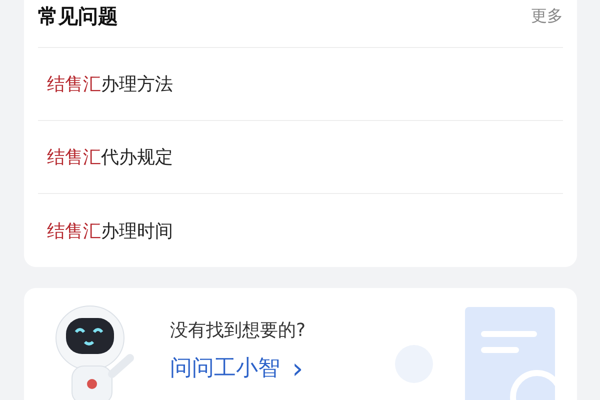 The width and height of the screenshot is (600, 400). What do you see at coordinates (110, 230) in the screenshot?
I see `faq-item: 结售汇办理时间` at bounding box center [110, 230].